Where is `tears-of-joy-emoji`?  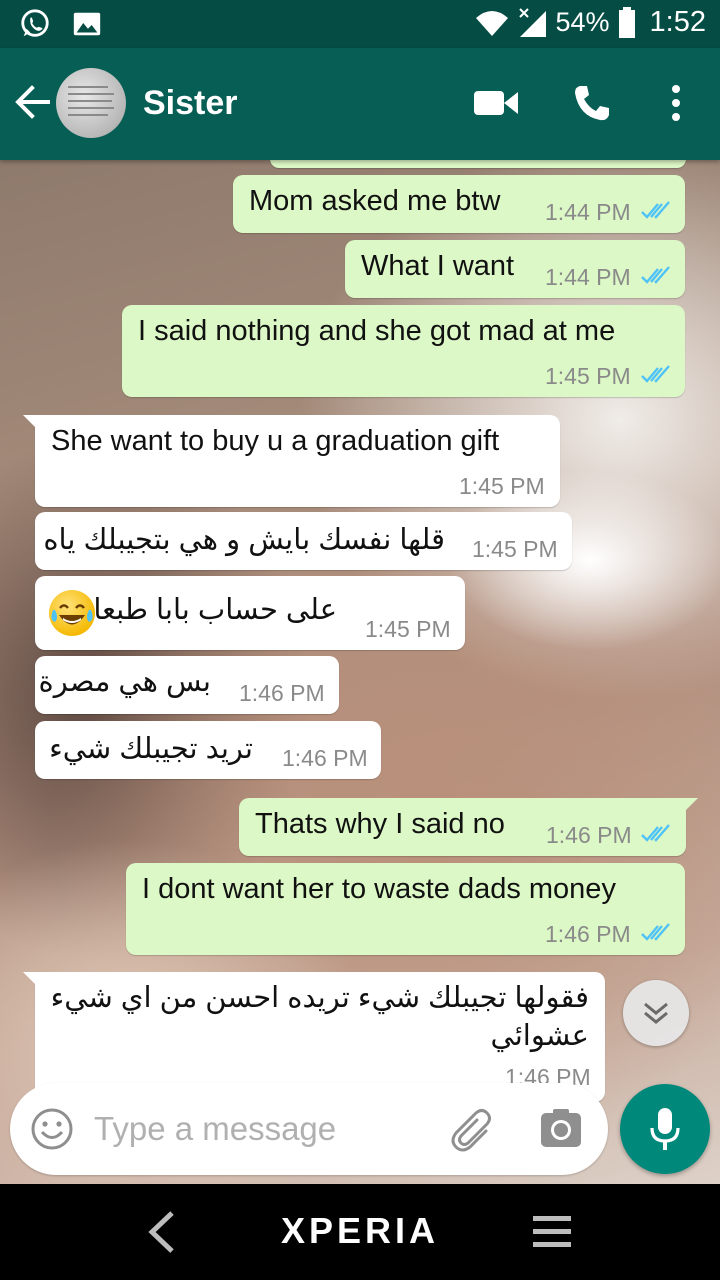 tears-of-joy-emoji is located at coordinates (72, 613).